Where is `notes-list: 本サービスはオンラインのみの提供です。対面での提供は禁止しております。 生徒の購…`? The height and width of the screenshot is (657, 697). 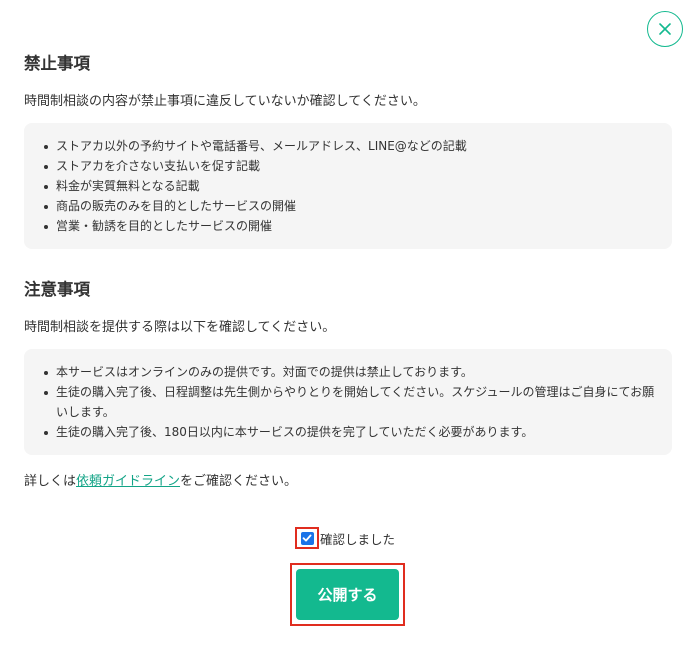 notes-list: 本サービスはオンラインのみの提供です。対面での提供は禁止しております。 生徒の購… is located at coordinates (350, 402).